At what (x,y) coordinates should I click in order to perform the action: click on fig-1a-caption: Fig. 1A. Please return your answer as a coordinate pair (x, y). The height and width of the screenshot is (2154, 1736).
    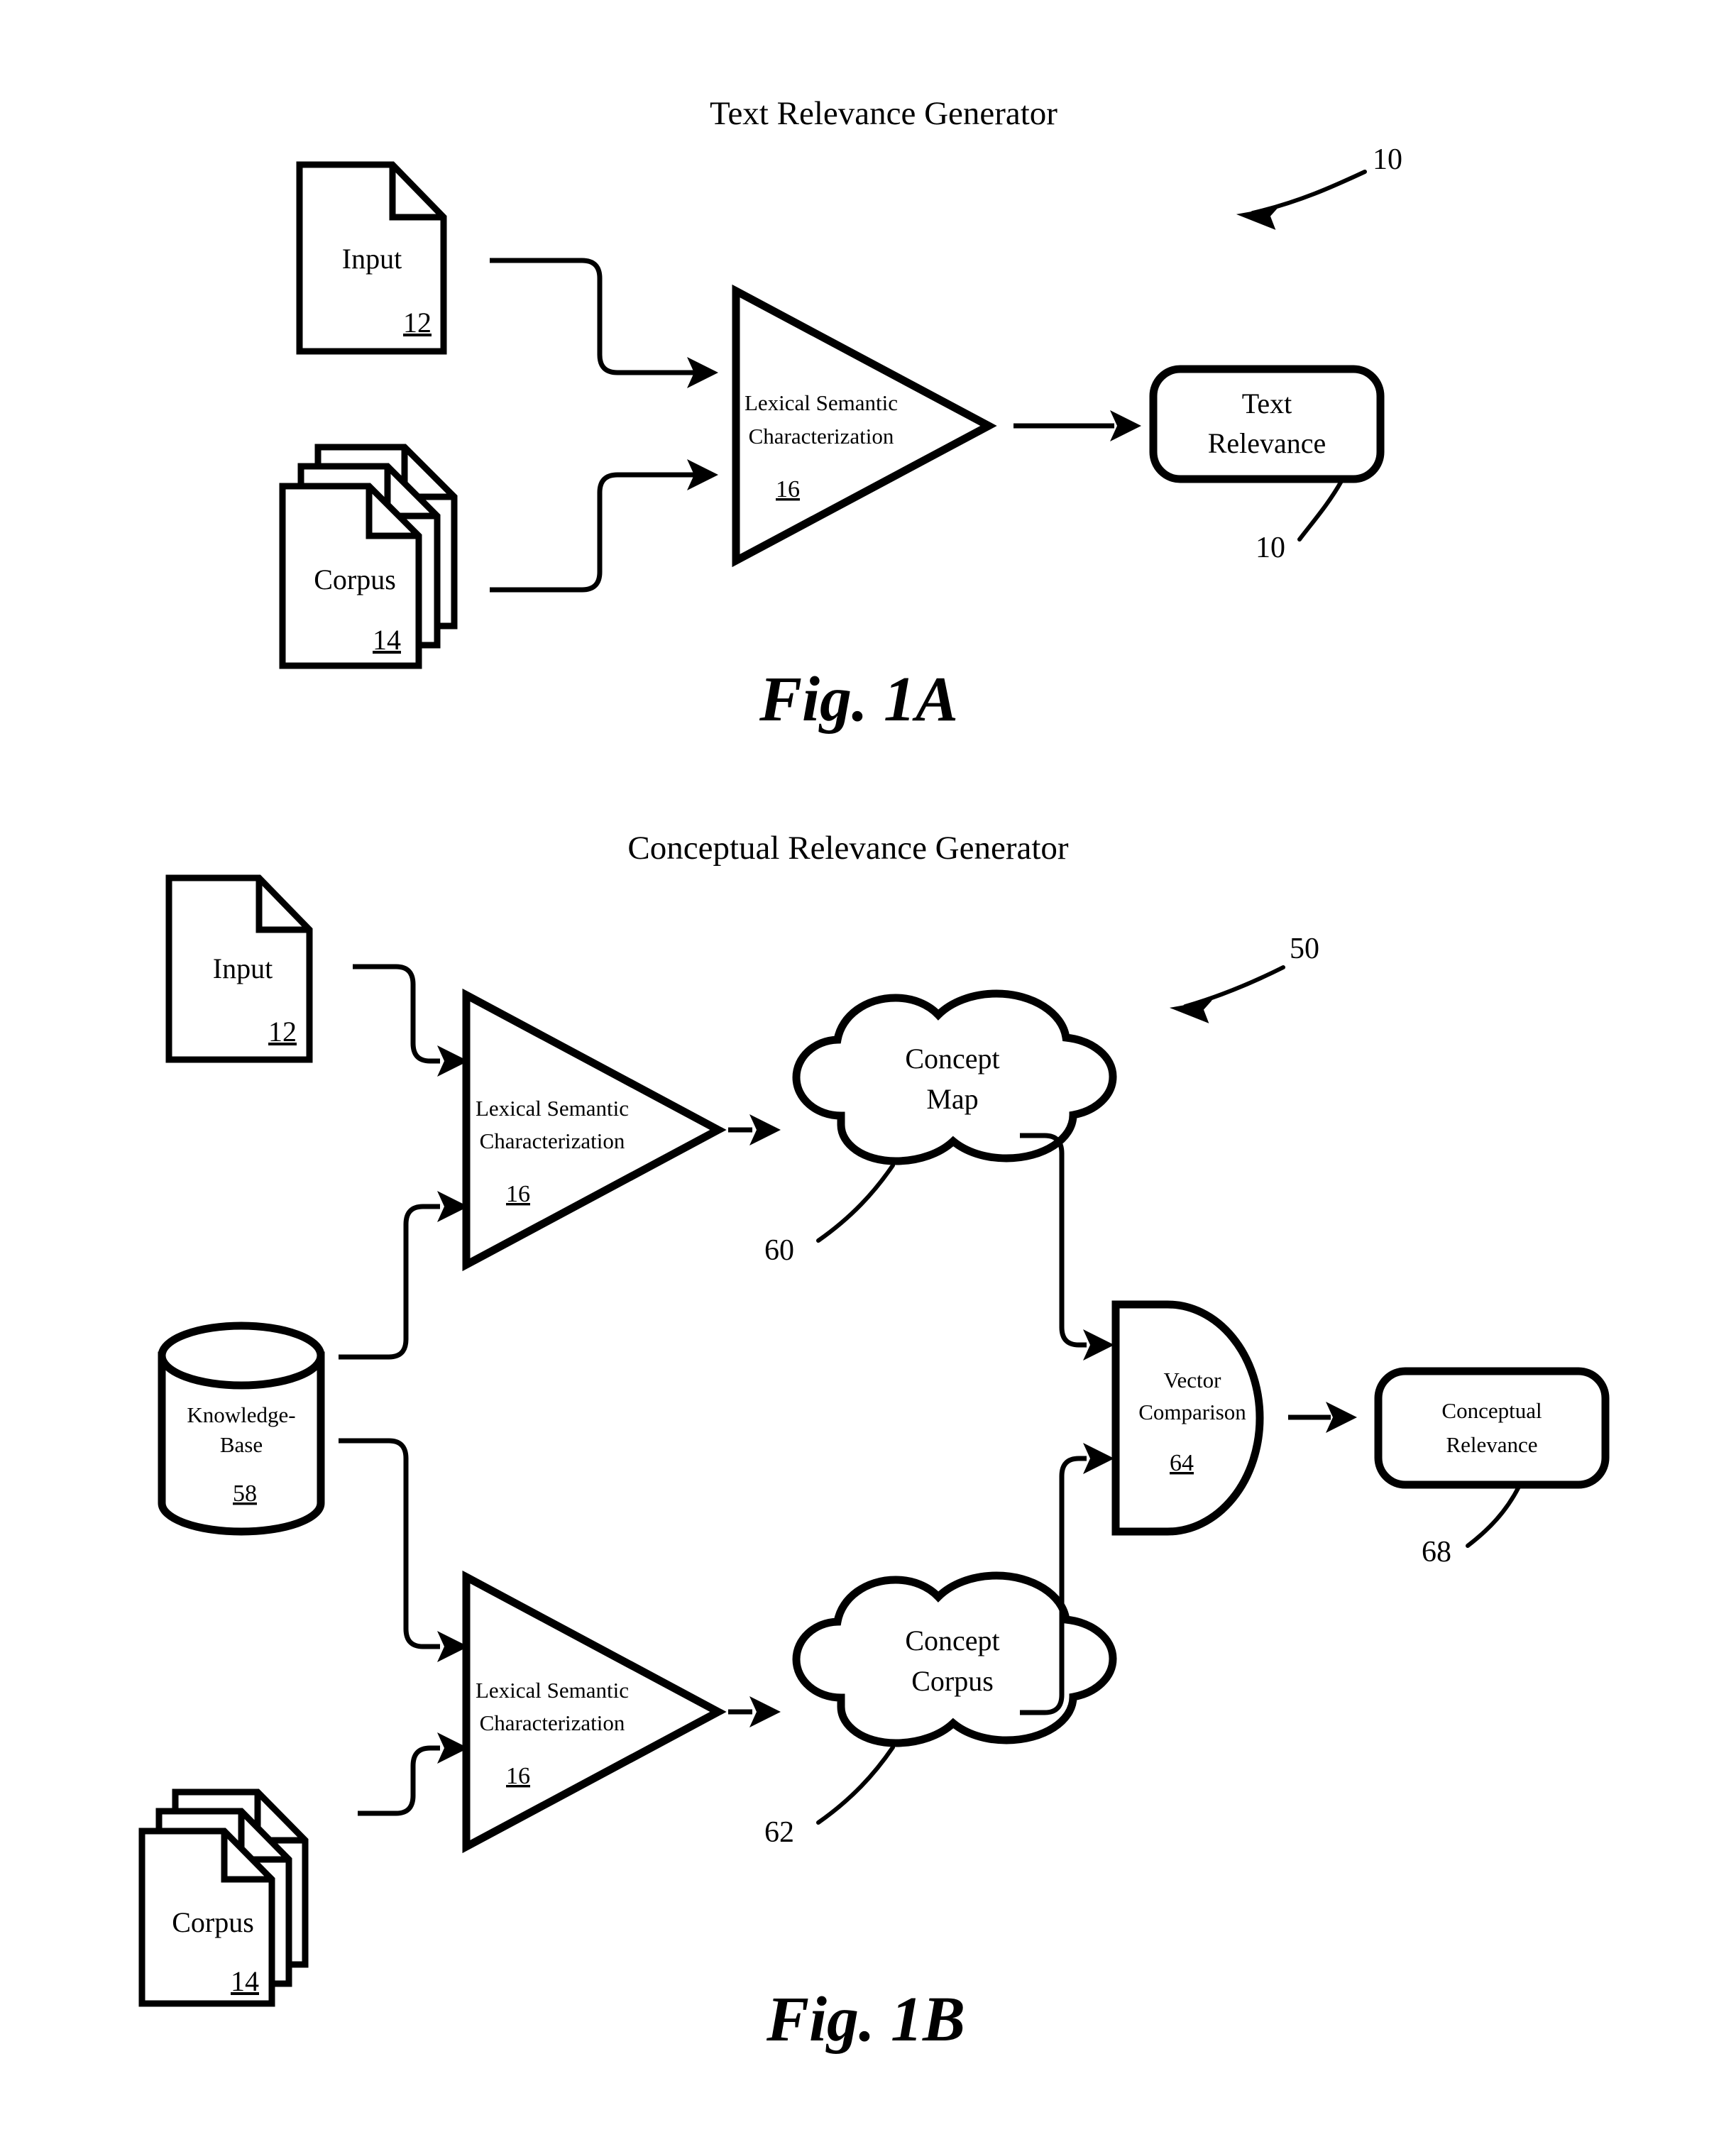
    Looking at the image, I should click on (858, 699).